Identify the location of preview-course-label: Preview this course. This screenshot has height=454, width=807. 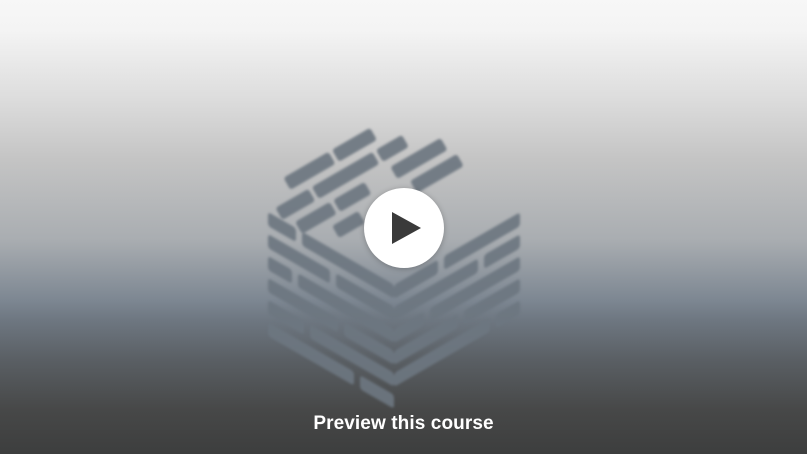
(403, 424).